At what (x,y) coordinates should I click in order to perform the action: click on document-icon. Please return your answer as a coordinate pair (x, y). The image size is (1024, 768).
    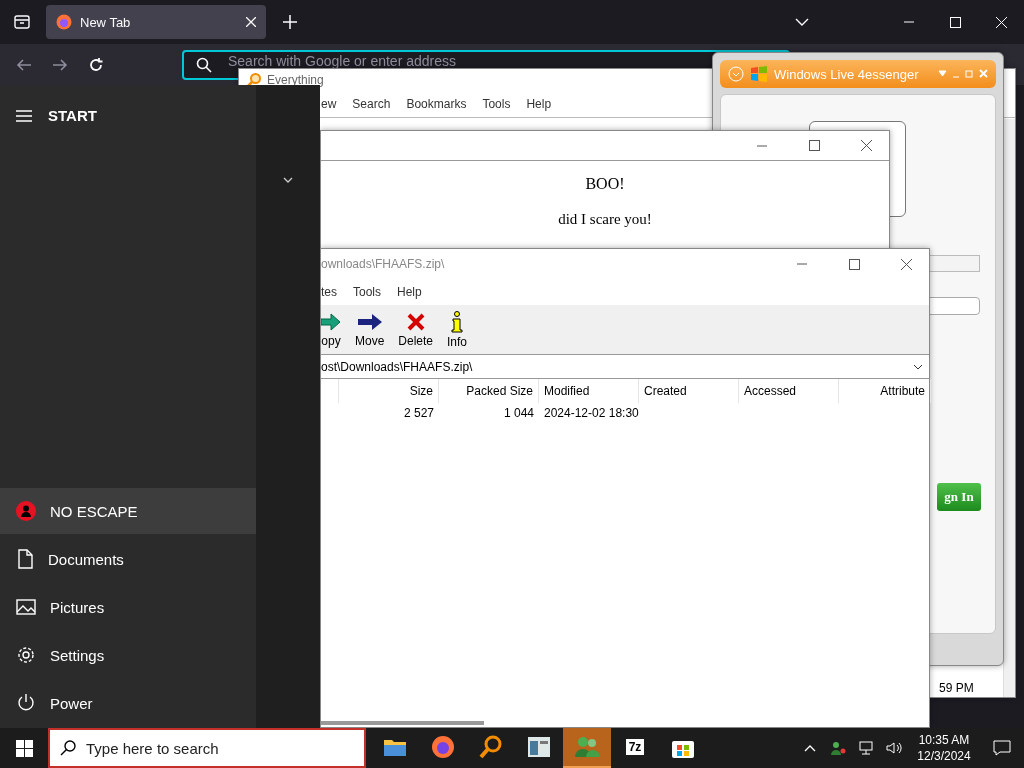
    Looking at the image, I should click on (25, 559).